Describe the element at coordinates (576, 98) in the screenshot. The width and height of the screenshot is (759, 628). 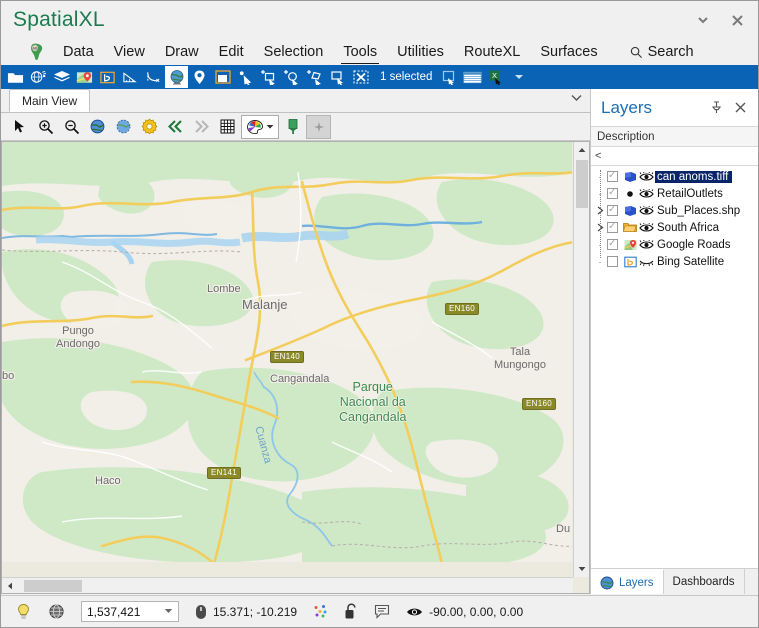
I see `tabstrip-overflow-icon` at that location.